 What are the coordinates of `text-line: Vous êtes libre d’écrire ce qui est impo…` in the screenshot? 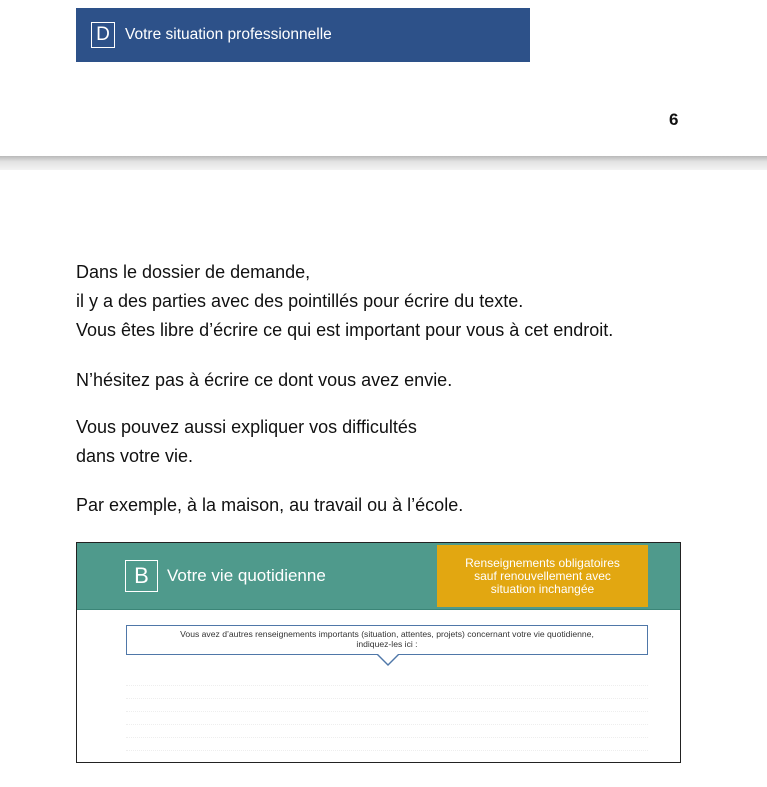 It's located at (345, 330).